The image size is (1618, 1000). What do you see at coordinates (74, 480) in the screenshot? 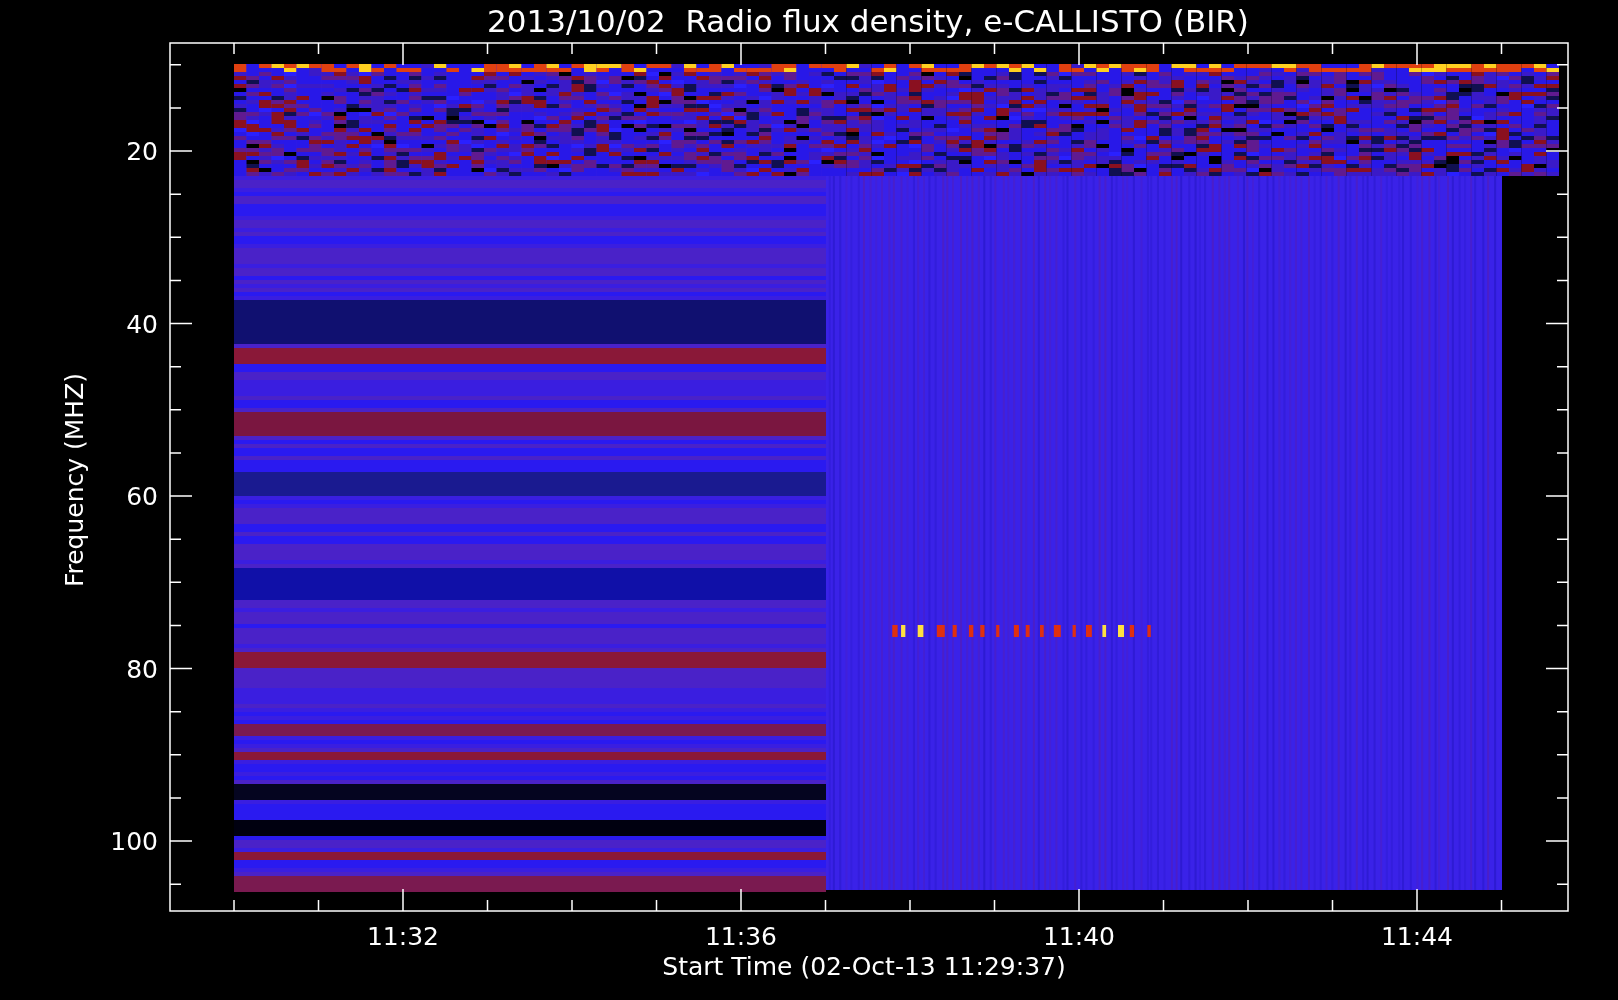
I see `y-axis-label: Frequency (MHZ)` at bounding box center [74, 480].